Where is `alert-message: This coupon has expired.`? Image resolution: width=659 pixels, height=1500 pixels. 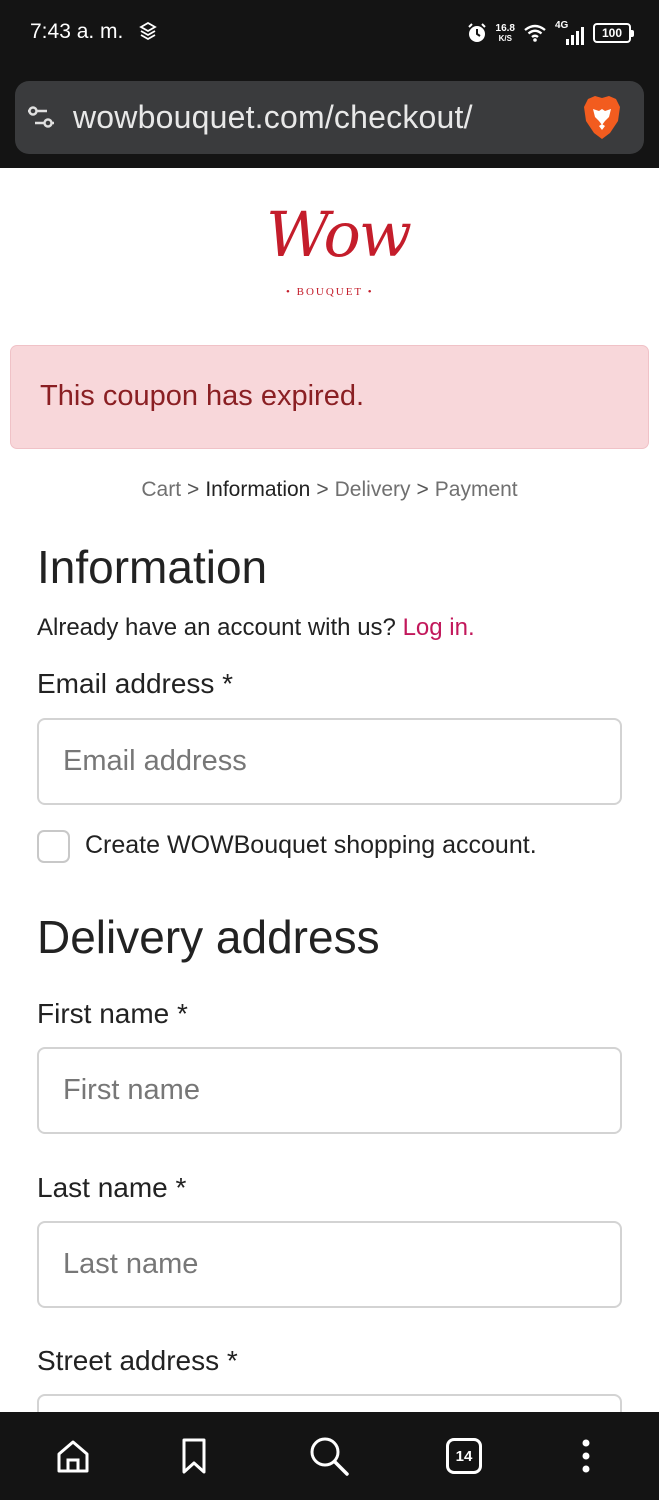 alert-message: This coupon has expired. is located at coordinates (202, 396).